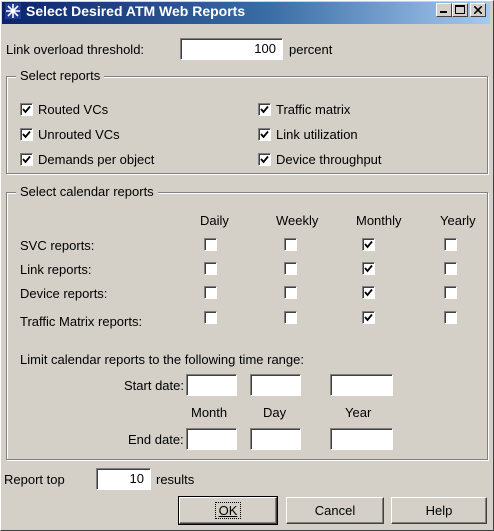 This screenshot has width=494, height=531. I want to click on column-header-weekly: Weekly, so click(297, 220).